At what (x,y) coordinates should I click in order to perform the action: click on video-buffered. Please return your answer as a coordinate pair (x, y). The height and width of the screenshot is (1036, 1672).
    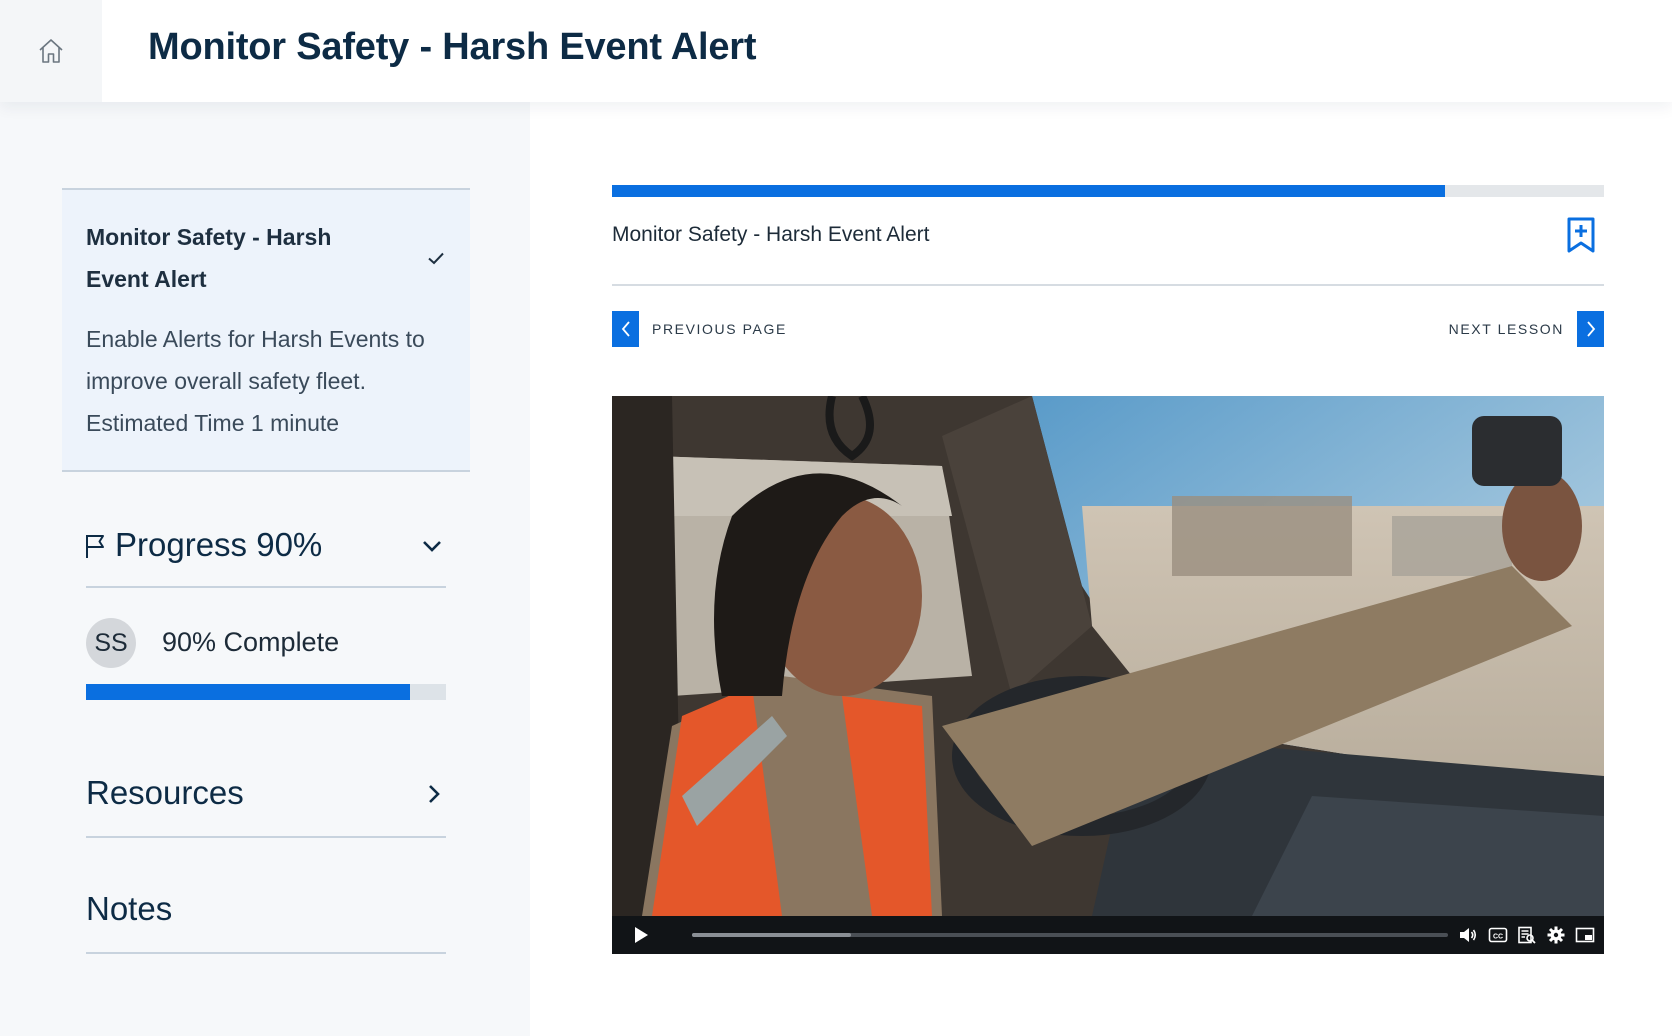
    Looking at the image, I should click on (771, 935).